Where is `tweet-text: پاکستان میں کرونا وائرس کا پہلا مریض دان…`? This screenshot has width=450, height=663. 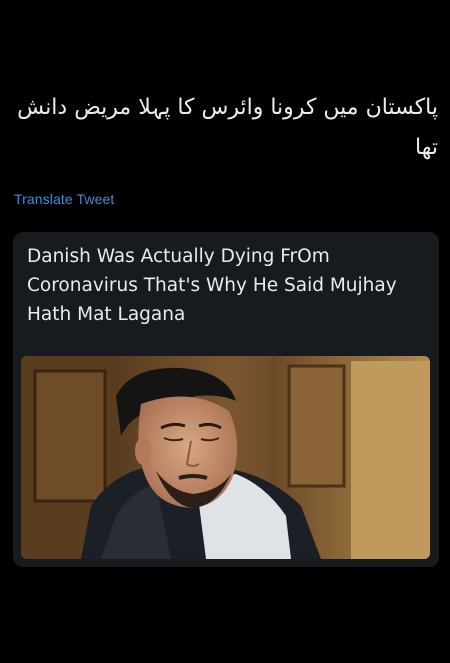 tweet-text: پاکستان میں کرونا وائرس کا پہلا مریض دان… is located at coordinates (227, 127).